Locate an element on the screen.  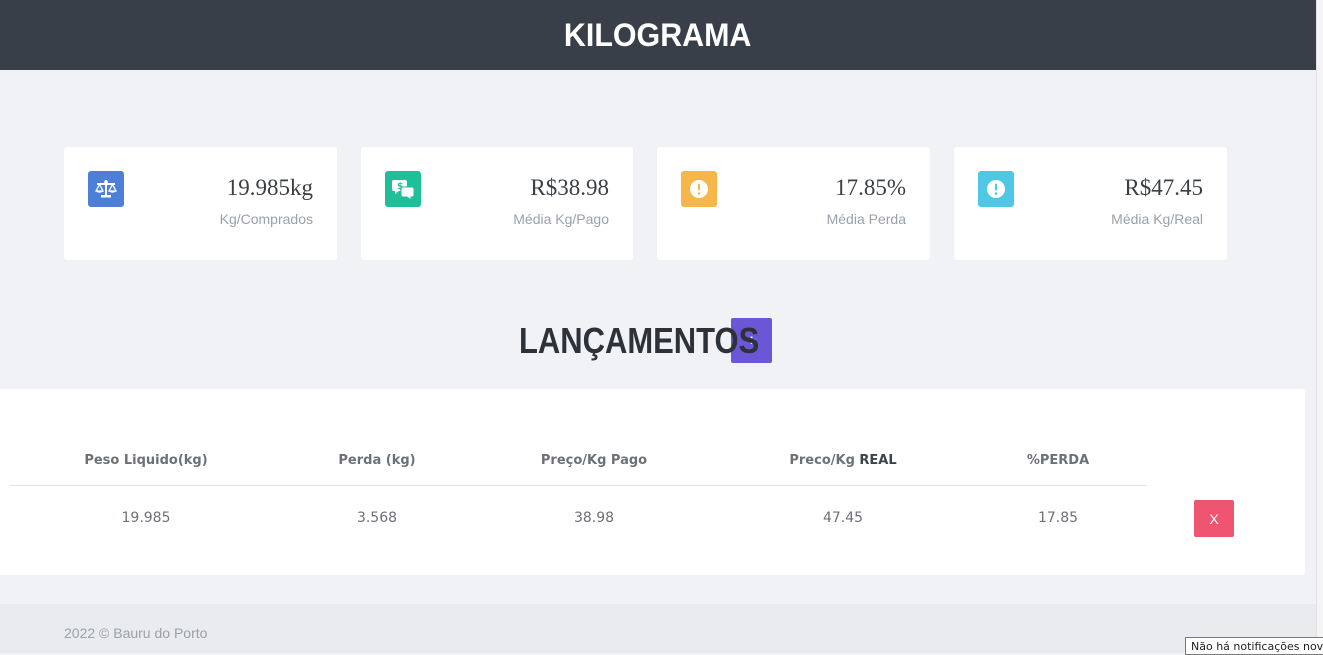
scale-icon is located at coordinates (106, 189).